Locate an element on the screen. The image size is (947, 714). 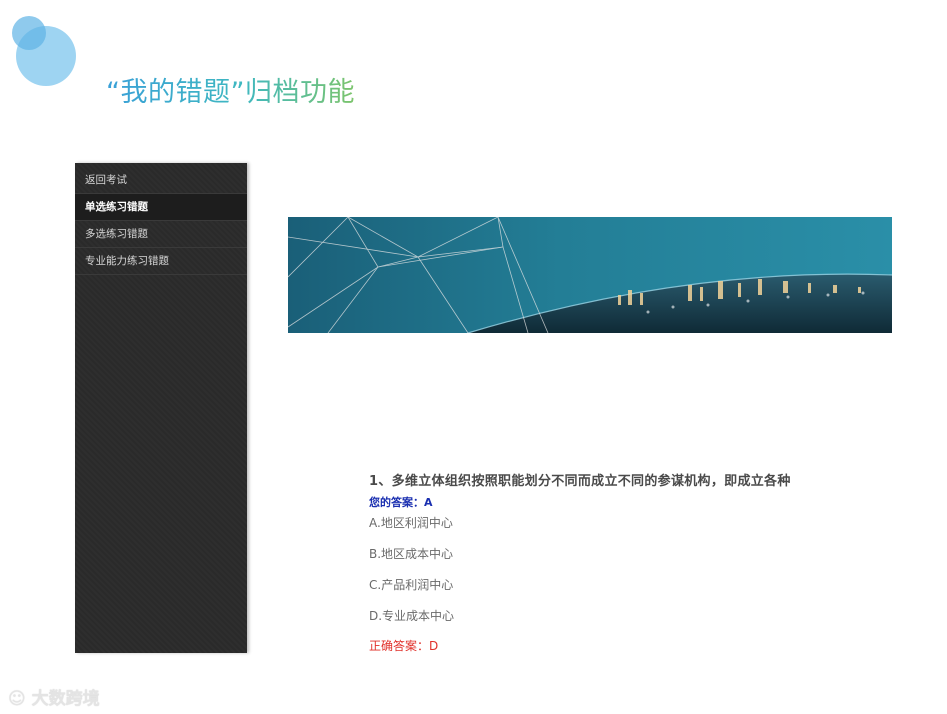
watermark-logo: ☺ 大数跨境 is located at coordinates (54, 696).